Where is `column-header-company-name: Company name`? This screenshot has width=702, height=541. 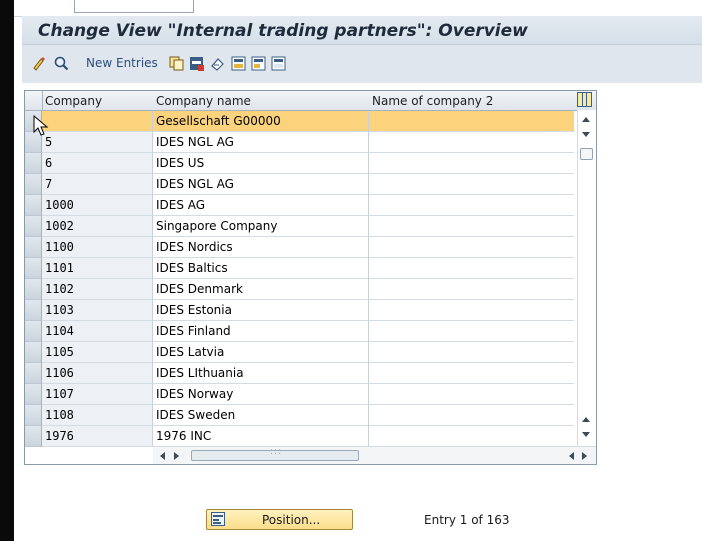 column-header-company-name: Company name is located at coordinates (203, 101).